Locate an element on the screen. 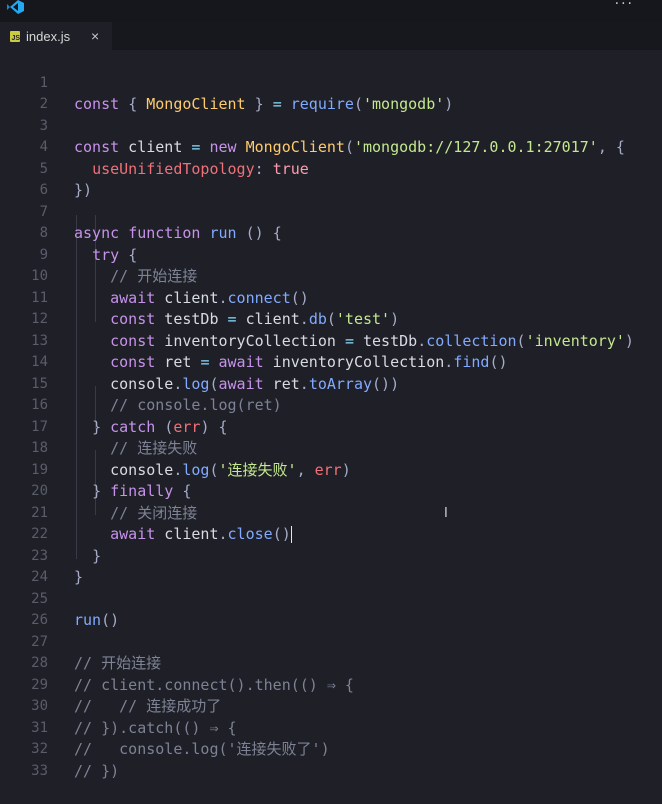  code-line: 2 is located at coordinates (331, 92).